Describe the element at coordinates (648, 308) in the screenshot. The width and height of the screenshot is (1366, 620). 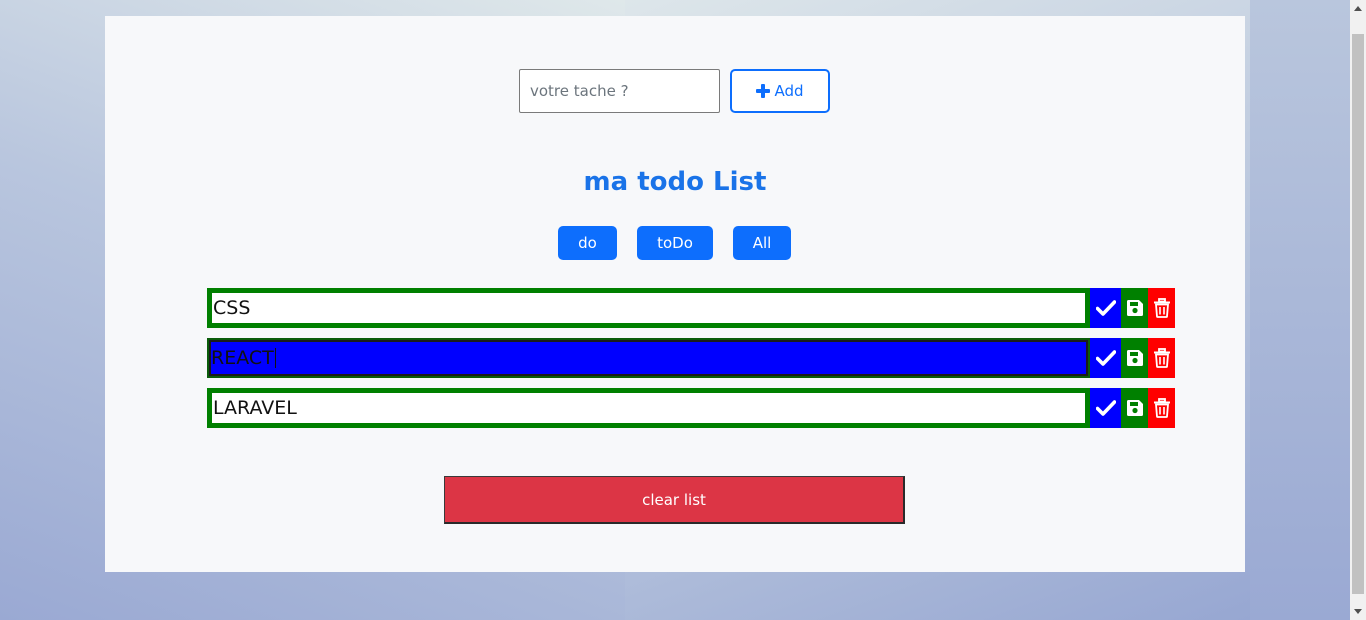
I see `task-field: CSS` at that location.